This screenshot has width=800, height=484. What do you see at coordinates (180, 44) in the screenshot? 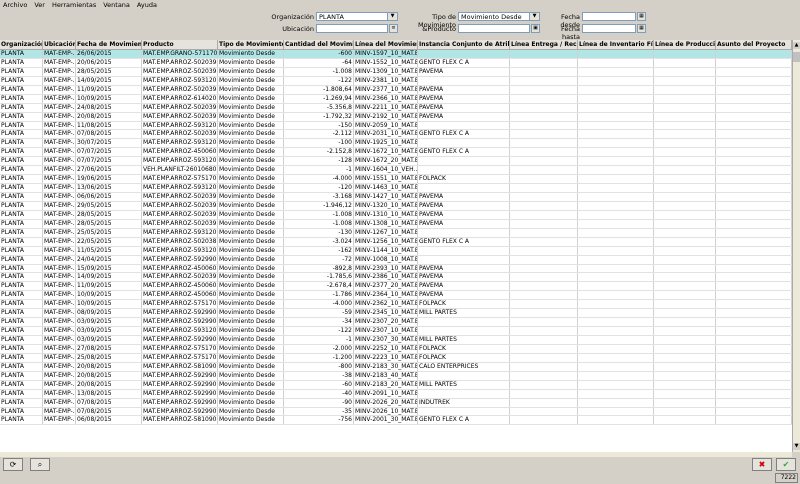
I see `col-producto: Producto` at bounding box center [180, 44].